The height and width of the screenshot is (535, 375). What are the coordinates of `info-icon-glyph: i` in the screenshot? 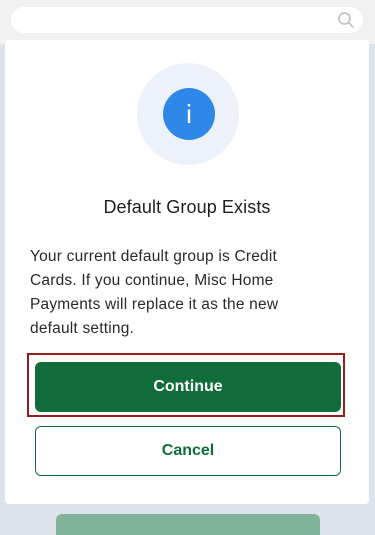 It's located at (189, 114).